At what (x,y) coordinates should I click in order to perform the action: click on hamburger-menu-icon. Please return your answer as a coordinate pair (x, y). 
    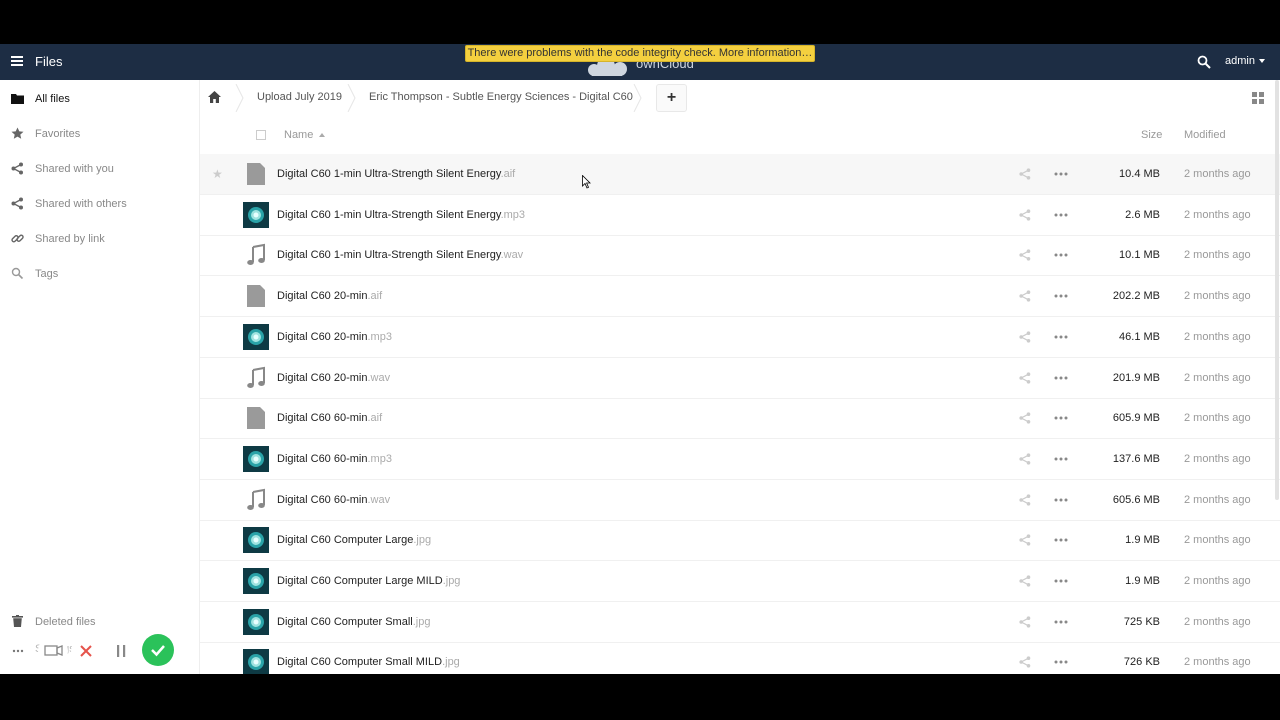
    Looking at the image, I should click on (17, 61).